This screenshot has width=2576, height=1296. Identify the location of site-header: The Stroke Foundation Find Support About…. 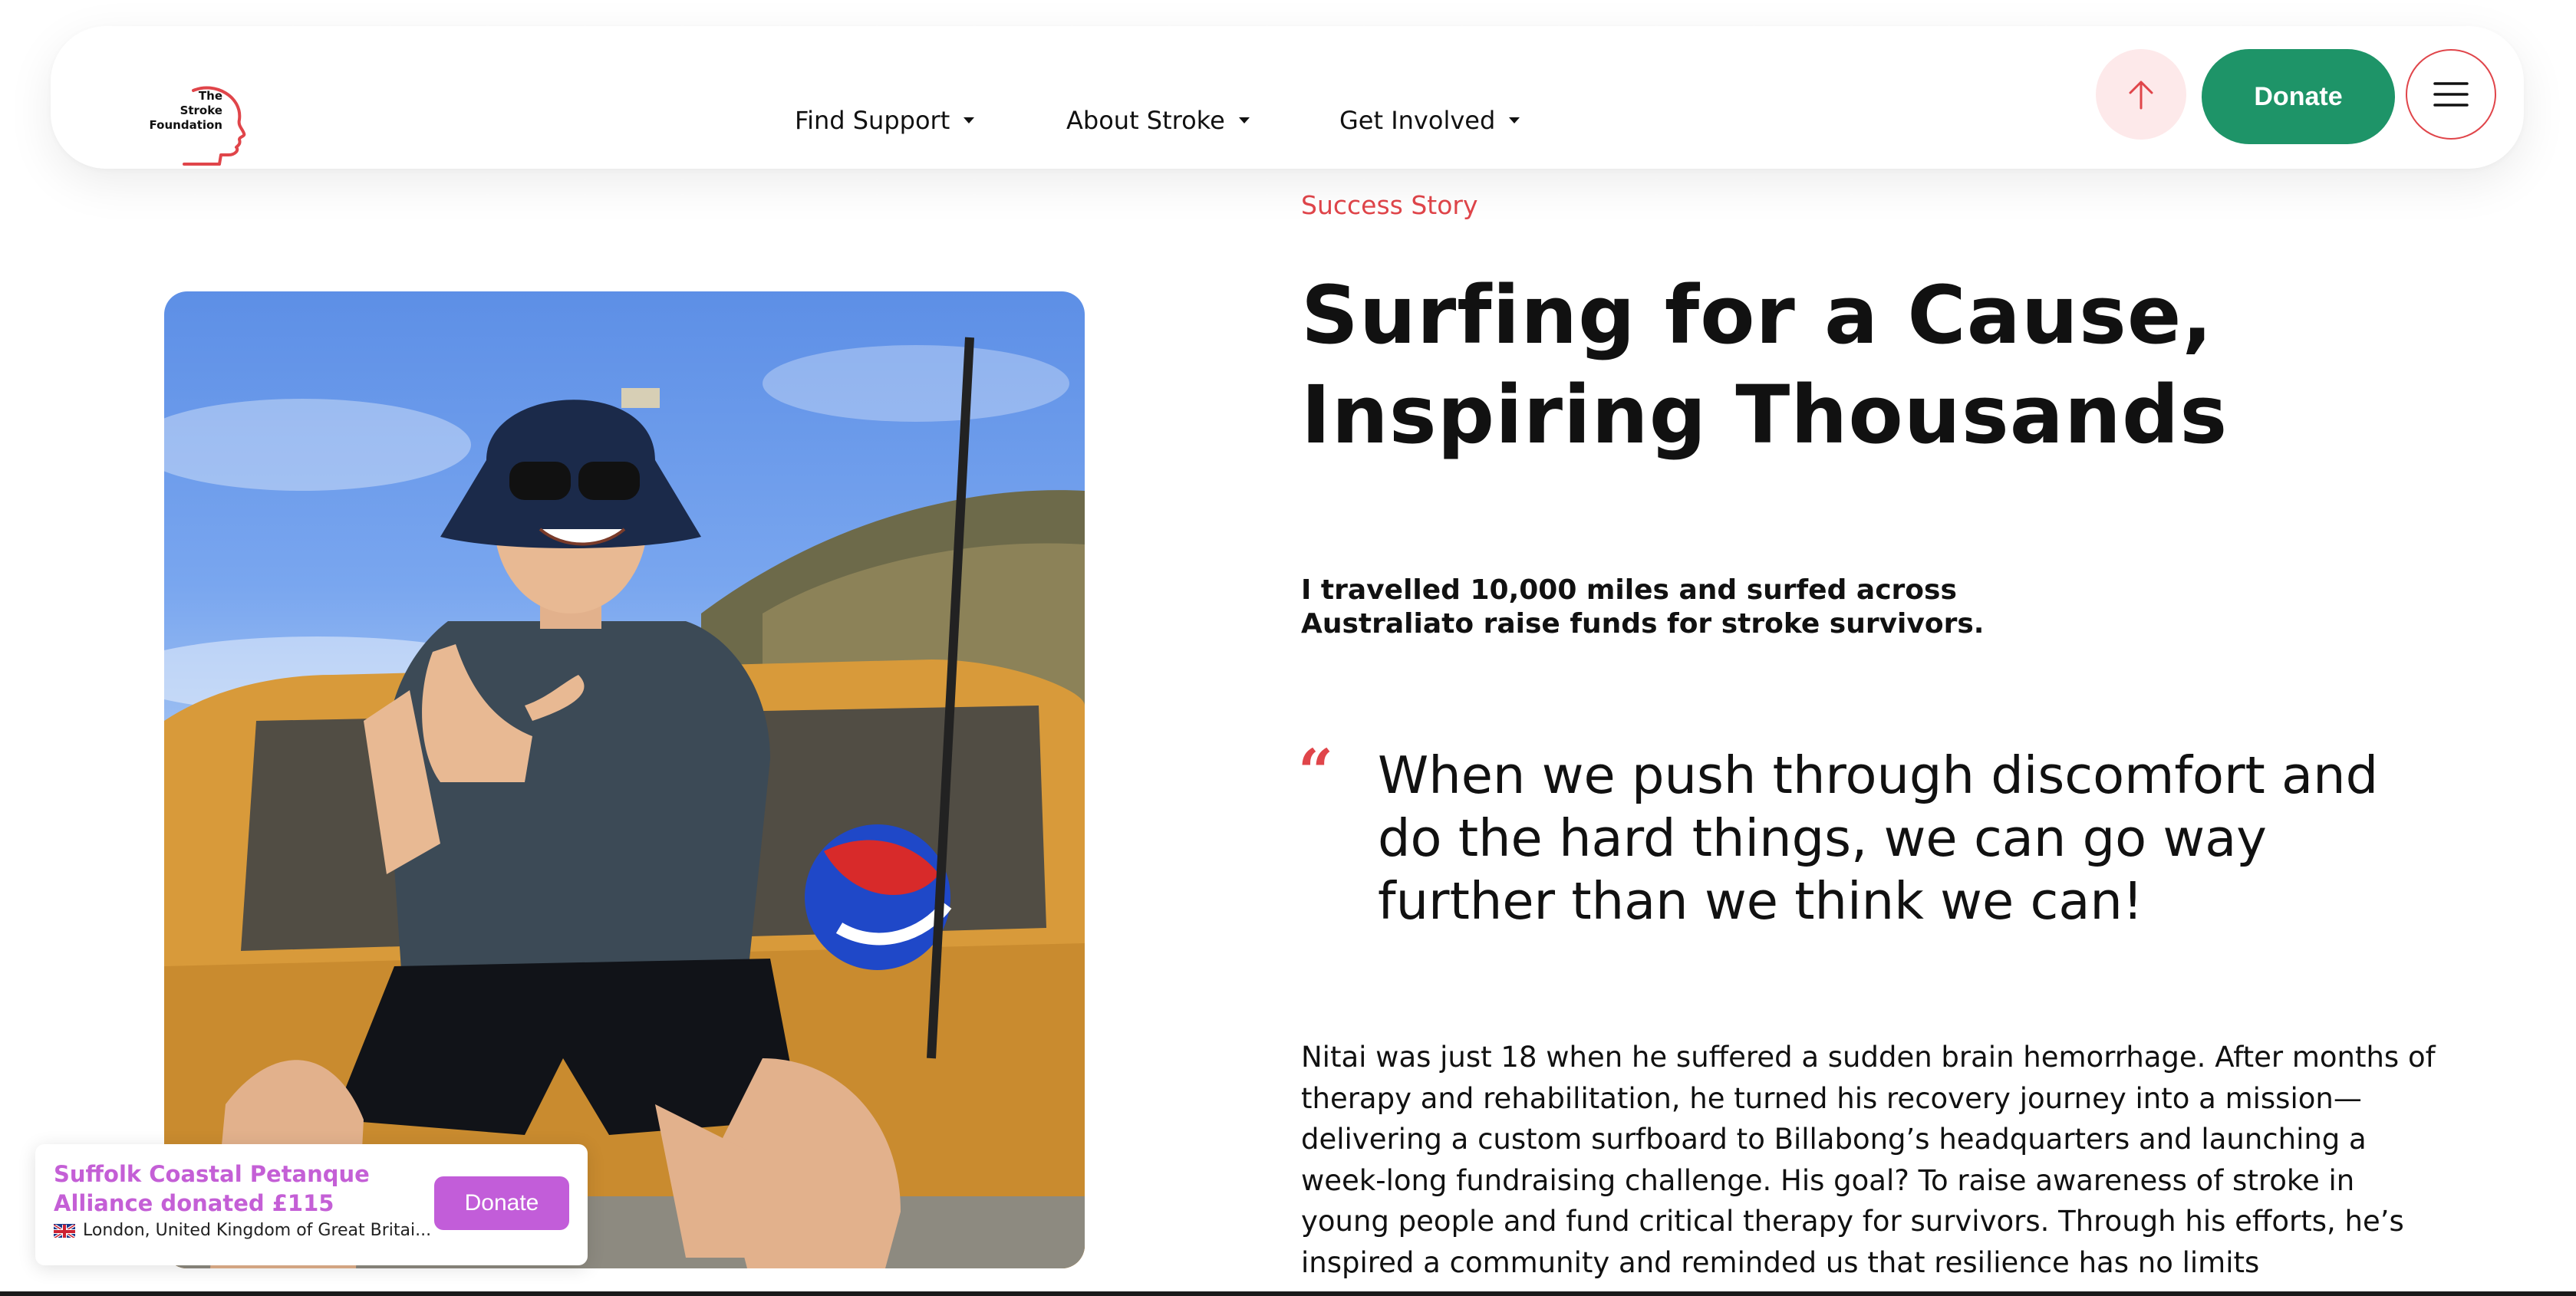
(1287, 97).